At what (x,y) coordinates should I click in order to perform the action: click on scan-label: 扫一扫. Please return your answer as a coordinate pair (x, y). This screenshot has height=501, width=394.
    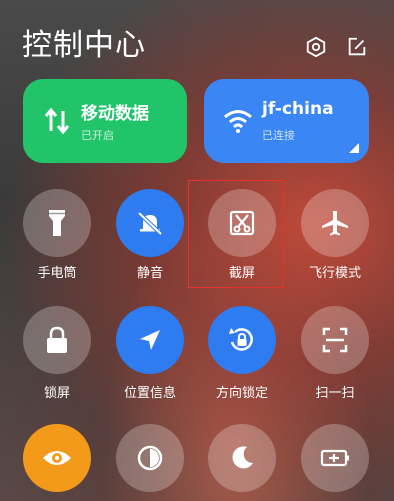
    Looking at the image, I should click on (335, 393).